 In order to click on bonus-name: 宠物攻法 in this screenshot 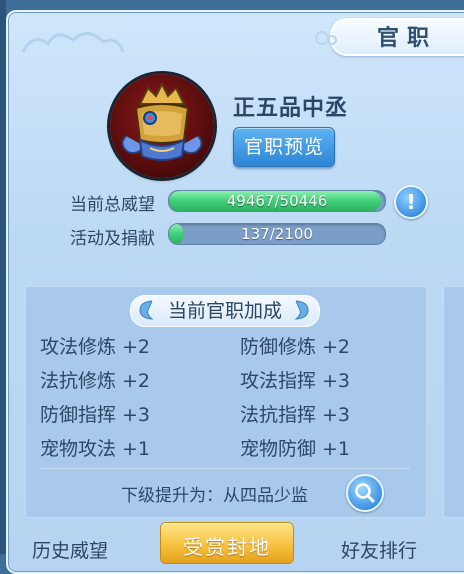, I will do `click(78, 449)`.